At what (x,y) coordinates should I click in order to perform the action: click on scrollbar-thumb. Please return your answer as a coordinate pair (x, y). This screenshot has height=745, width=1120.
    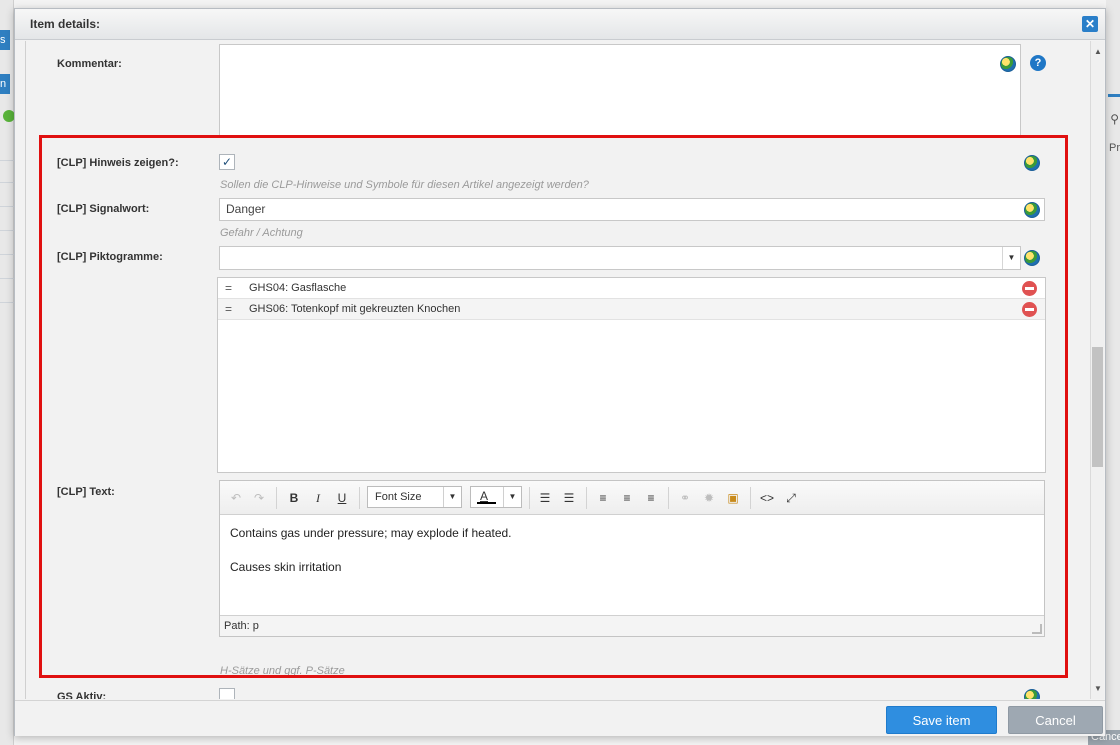
    Looking at the image, I should click on (1097, 407).